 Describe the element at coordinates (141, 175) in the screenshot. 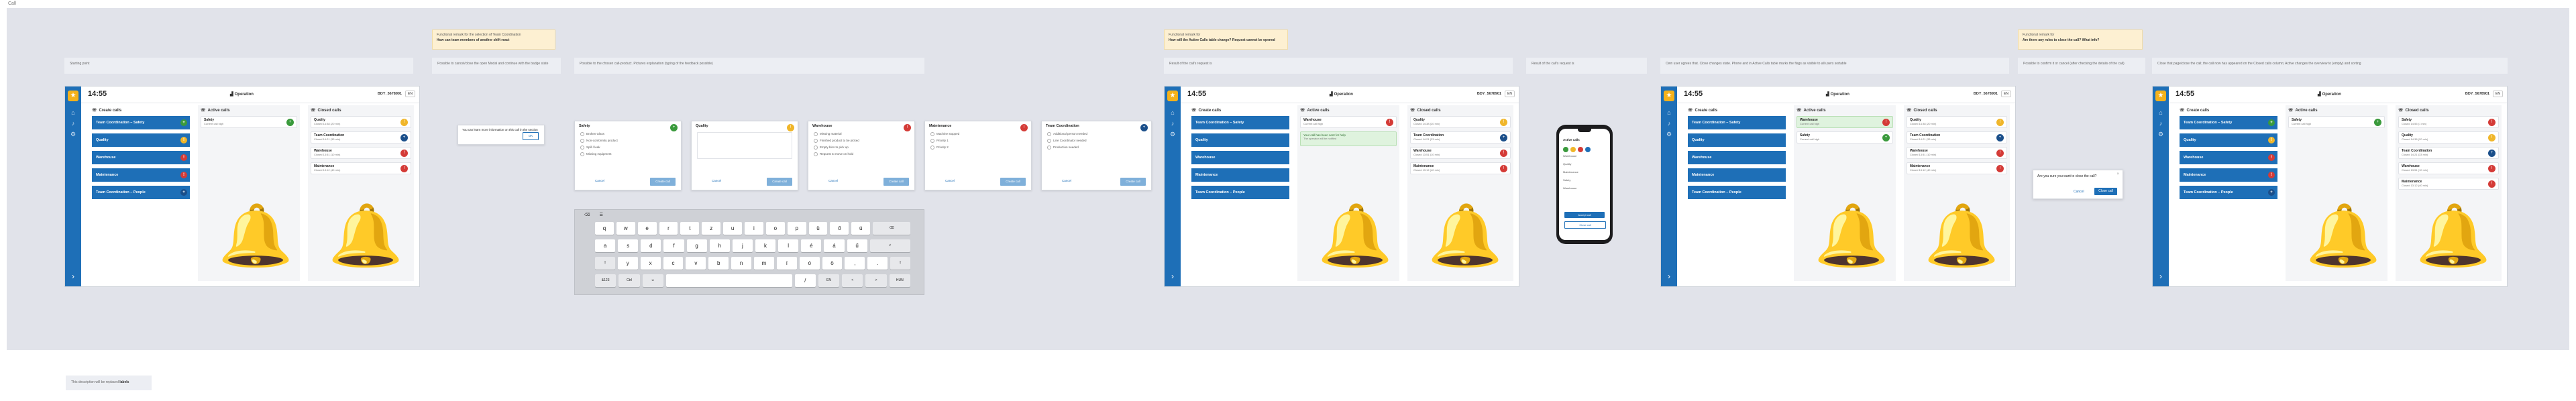

I see `create-maintenance-button: Maintenance!` at that location.